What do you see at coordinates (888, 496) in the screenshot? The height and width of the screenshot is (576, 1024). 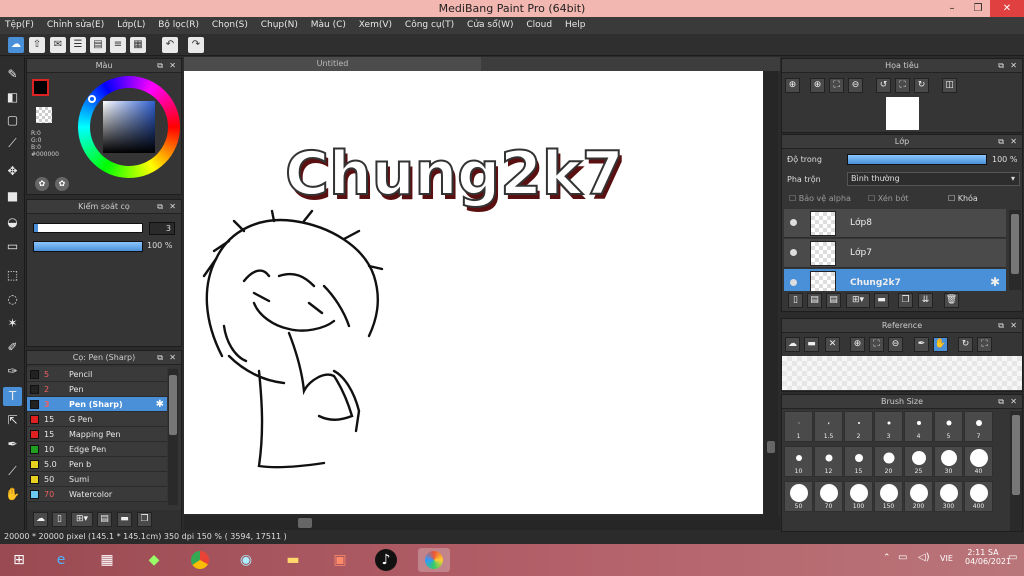 I see `brush-size-cell: 150` at bounding box center [888, 496].